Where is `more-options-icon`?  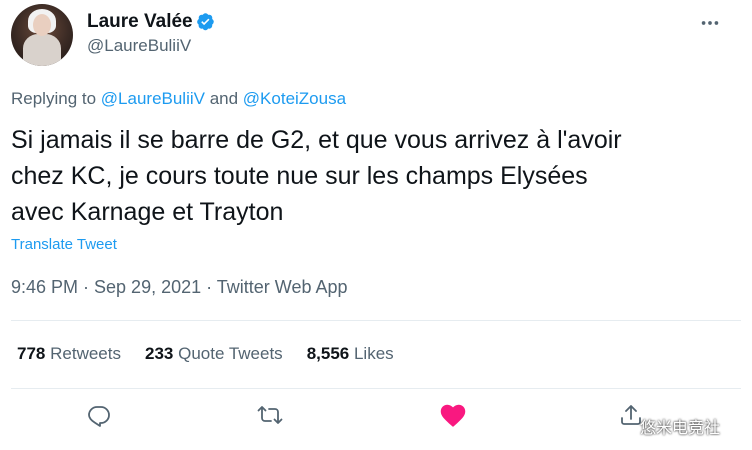
more-options-icon is located at coordinates (710, 23).